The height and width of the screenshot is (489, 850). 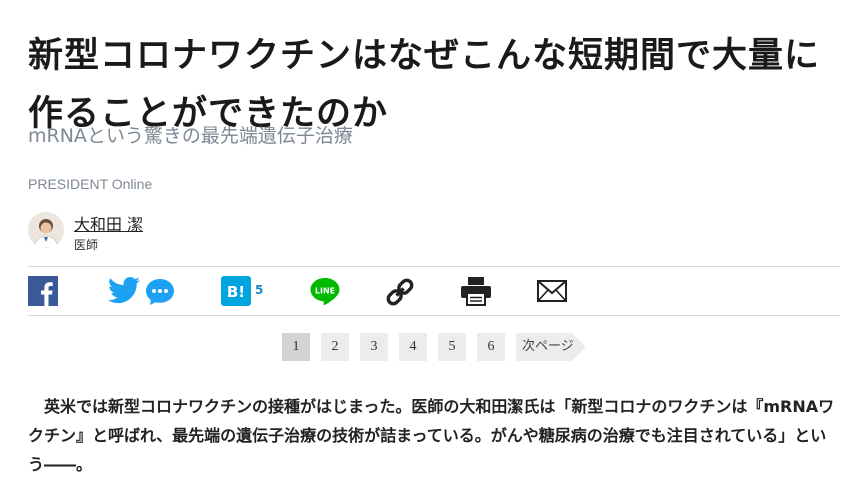 I want to click on page-link-6: 6, so click(x=491, y=347).